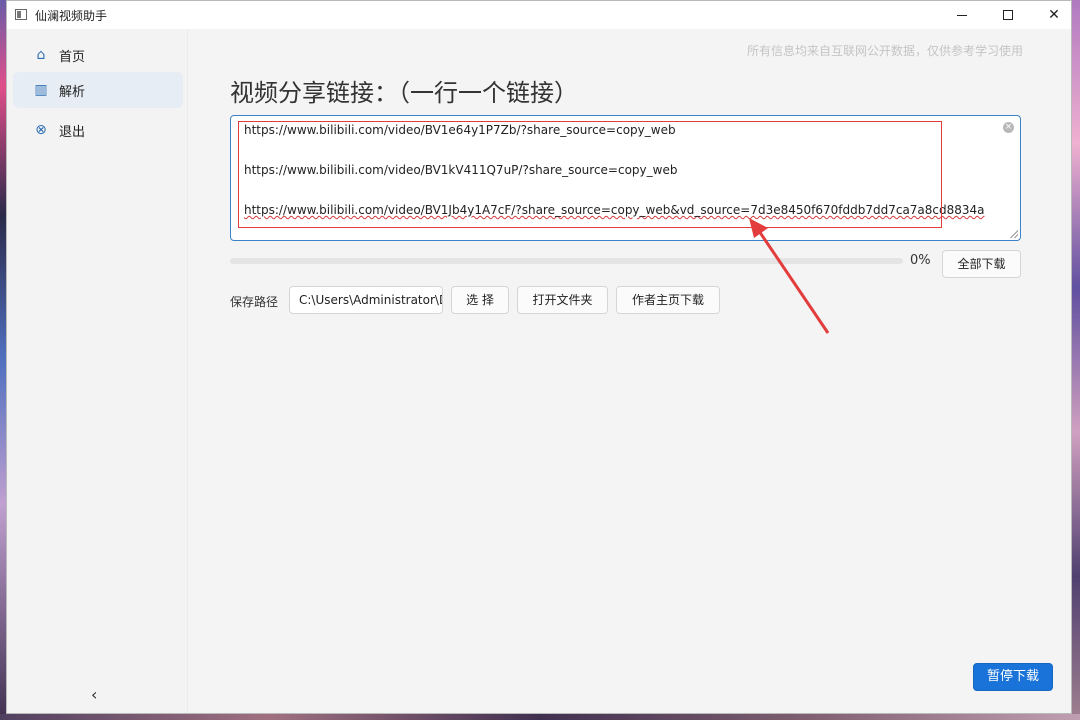 The width and height of the screenshot is (1080, 720). What do you see at coordinates (72, 57) in the screenshot?
I see `sidebar-item-label: 首页` at bounding box center [72, 57].